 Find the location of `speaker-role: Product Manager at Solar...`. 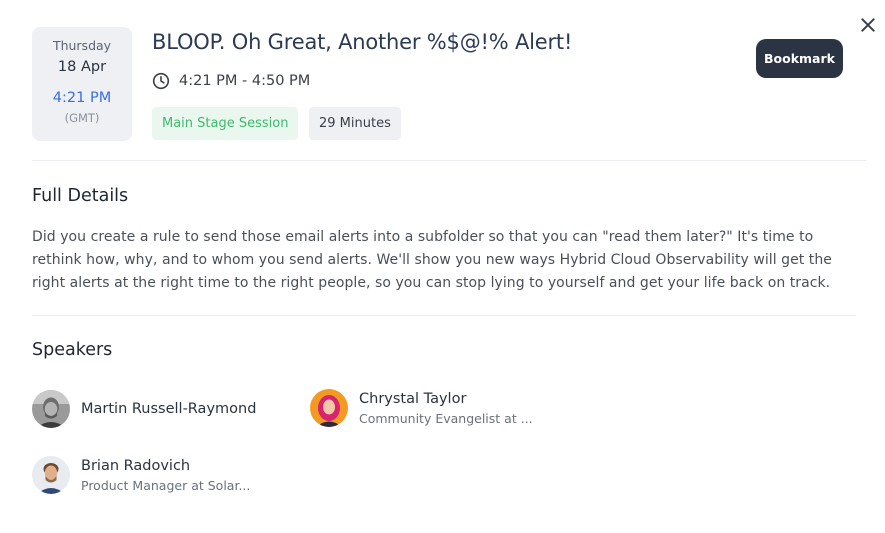

speaker-role: Product Manager at Solar... is located at coordinates (166, 485).